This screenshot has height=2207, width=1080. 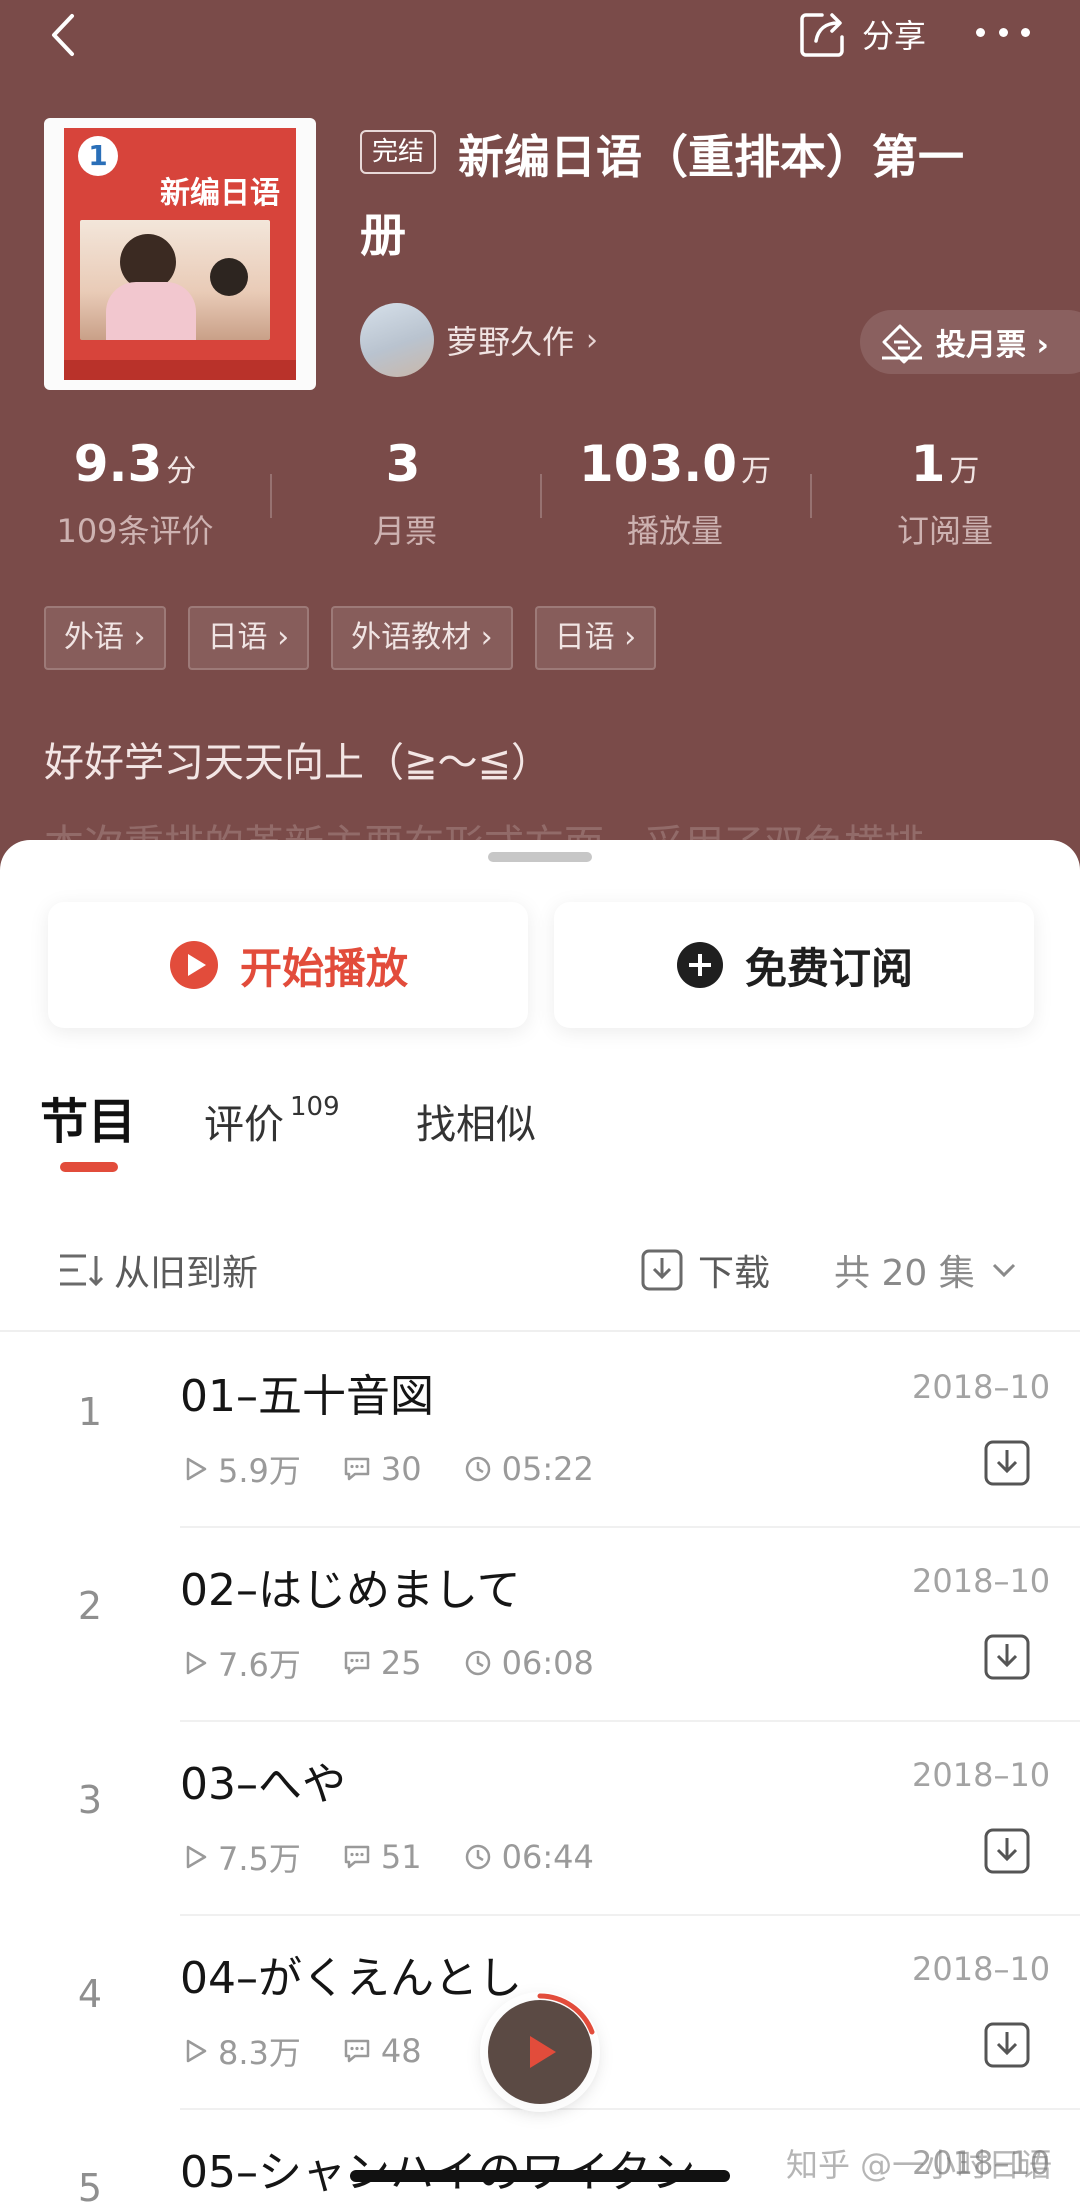 What do you see at coordinates (259, 1859) in the screenshot?
I see `play-count: 7.5万` at bounding box center [259, 1859].